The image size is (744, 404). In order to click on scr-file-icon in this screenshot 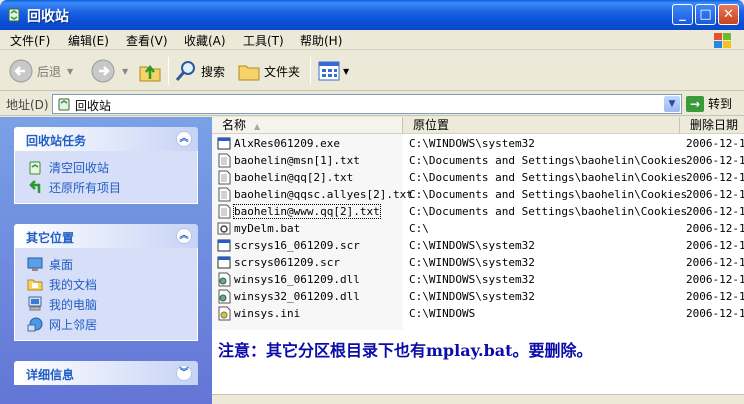, I will do `click(224, 262)`.